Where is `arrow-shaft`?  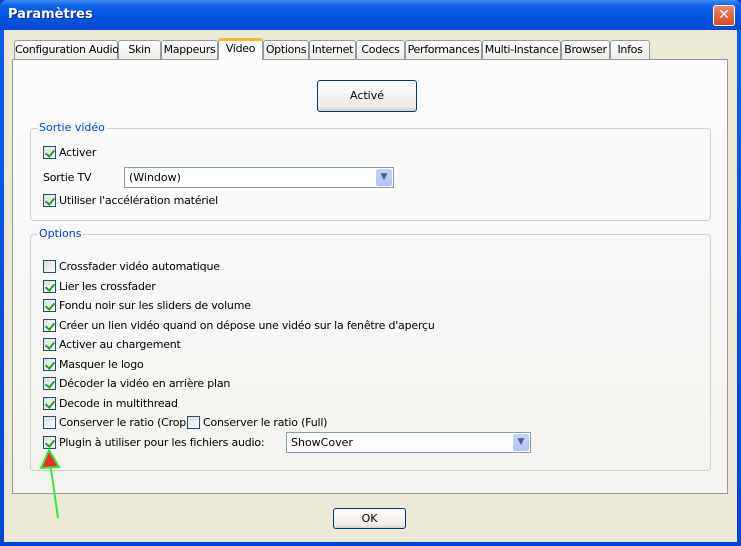 arrow-shaft is located at coordinates (54, 490).